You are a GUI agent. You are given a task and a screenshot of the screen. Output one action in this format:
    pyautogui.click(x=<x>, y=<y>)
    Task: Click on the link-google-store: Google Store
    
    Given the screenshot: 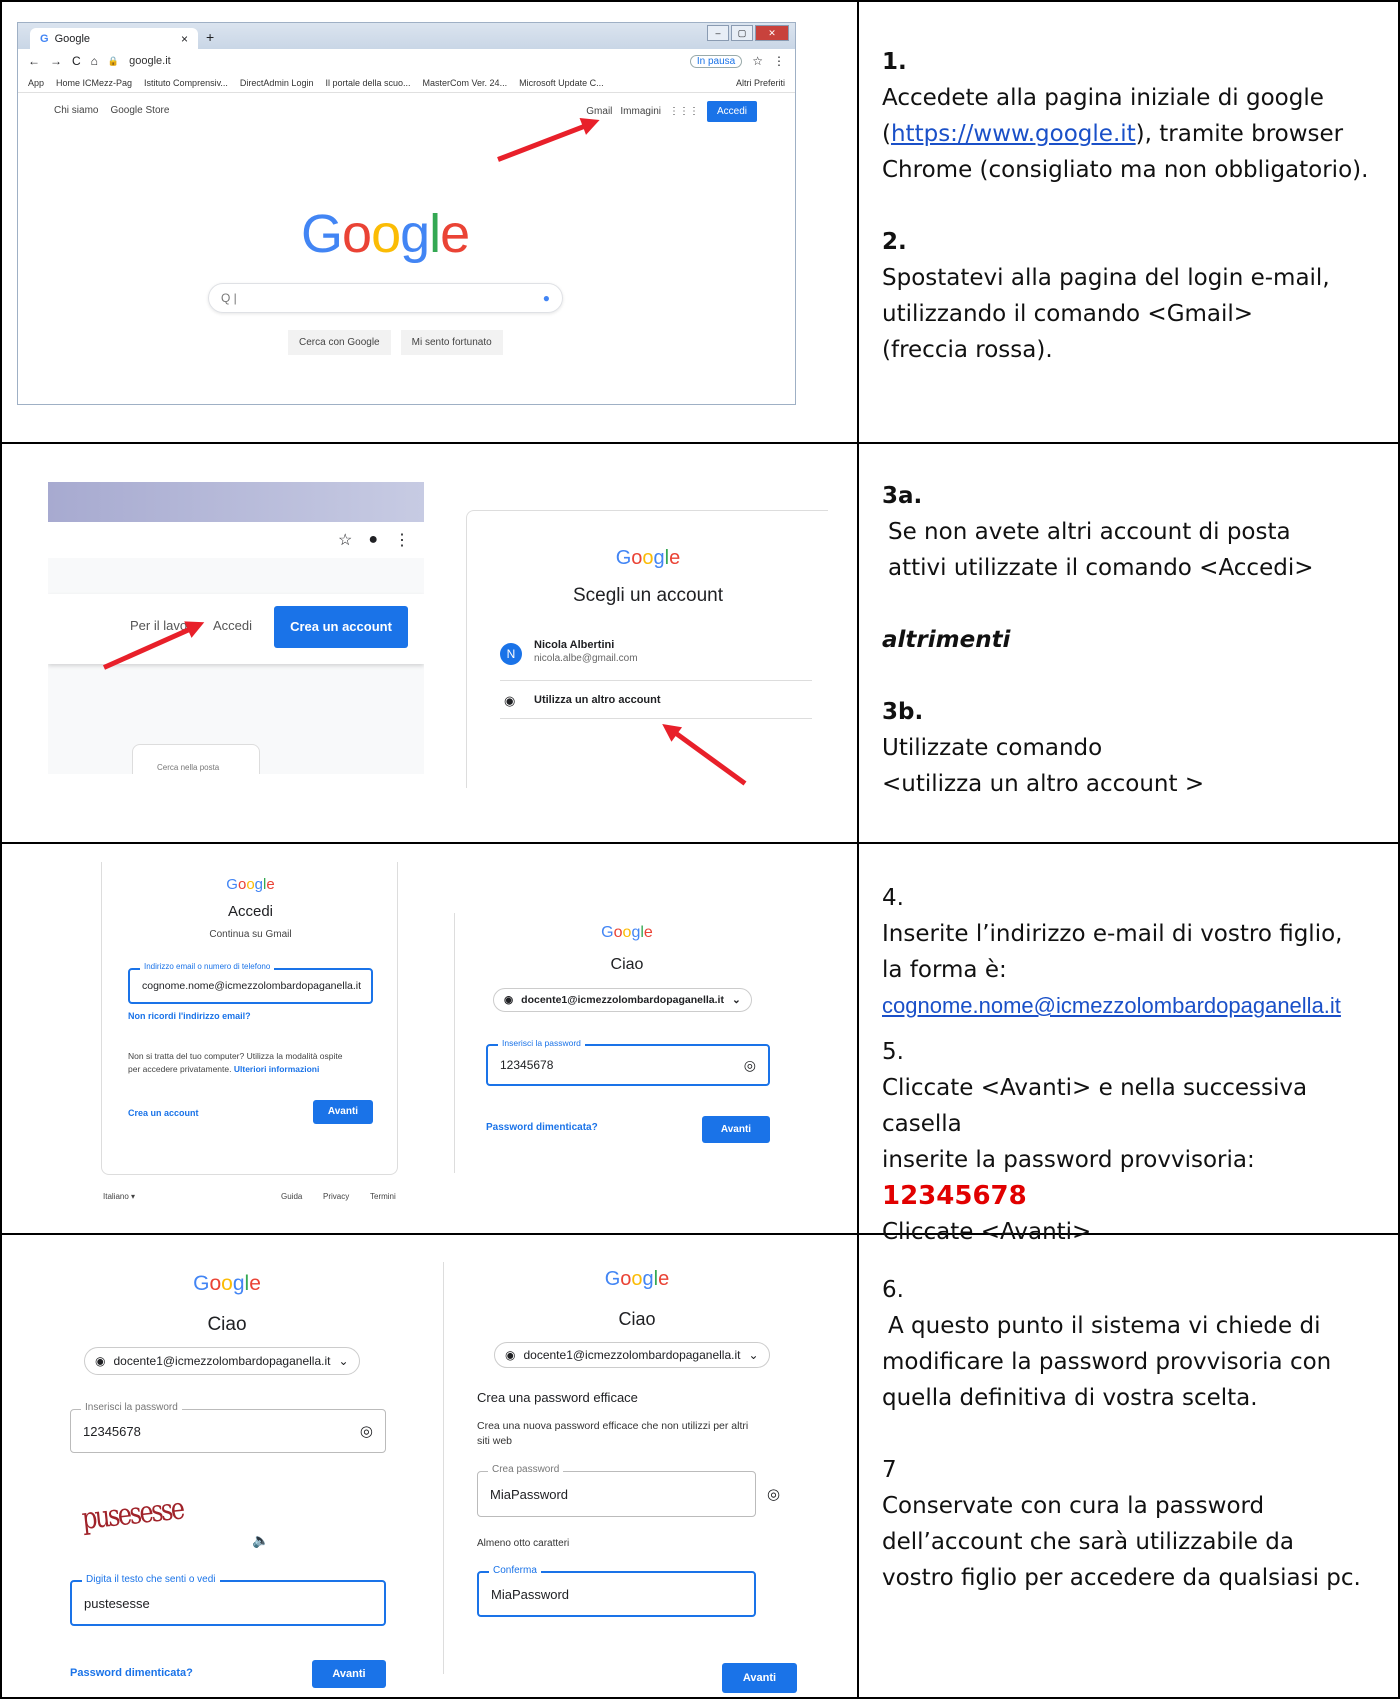 What is the action you would take?
    pyautogui.click(x=139, y=110)
    